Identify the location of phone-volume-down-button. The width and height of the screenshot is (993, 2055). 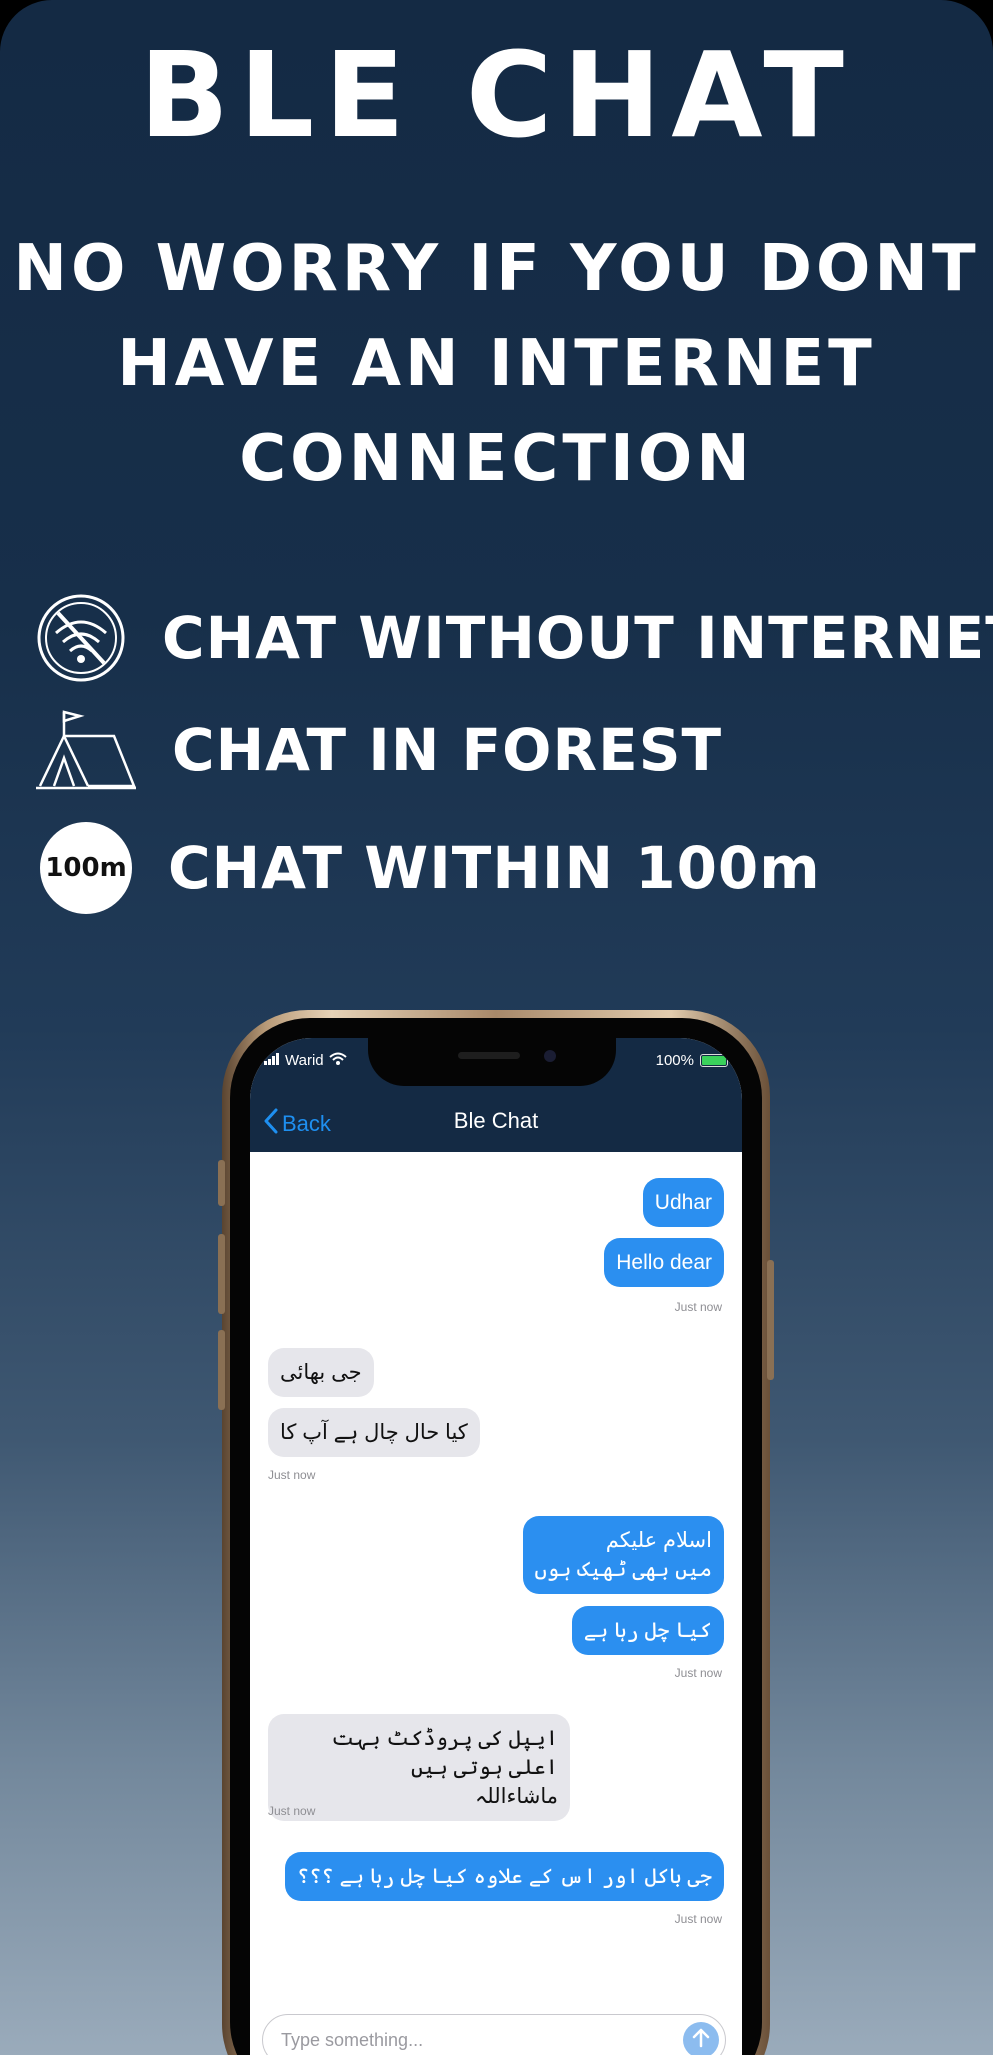
(221, 1370).